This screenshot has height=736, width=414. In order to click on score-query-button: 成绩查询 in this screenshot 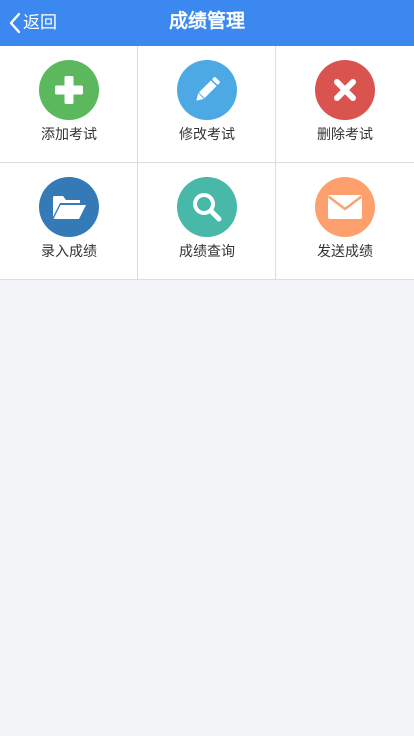, I will do `click(207, 221)`.